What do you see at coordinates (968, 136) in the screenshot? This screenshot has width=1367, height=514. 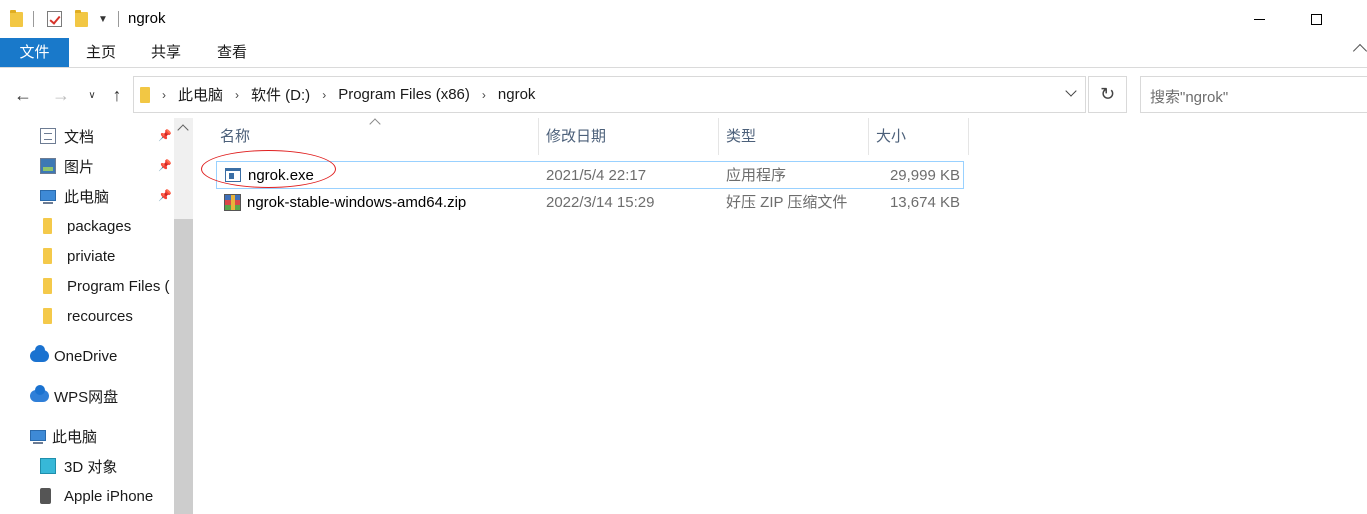 I see `column-divider` at bounding box center [968, 136].